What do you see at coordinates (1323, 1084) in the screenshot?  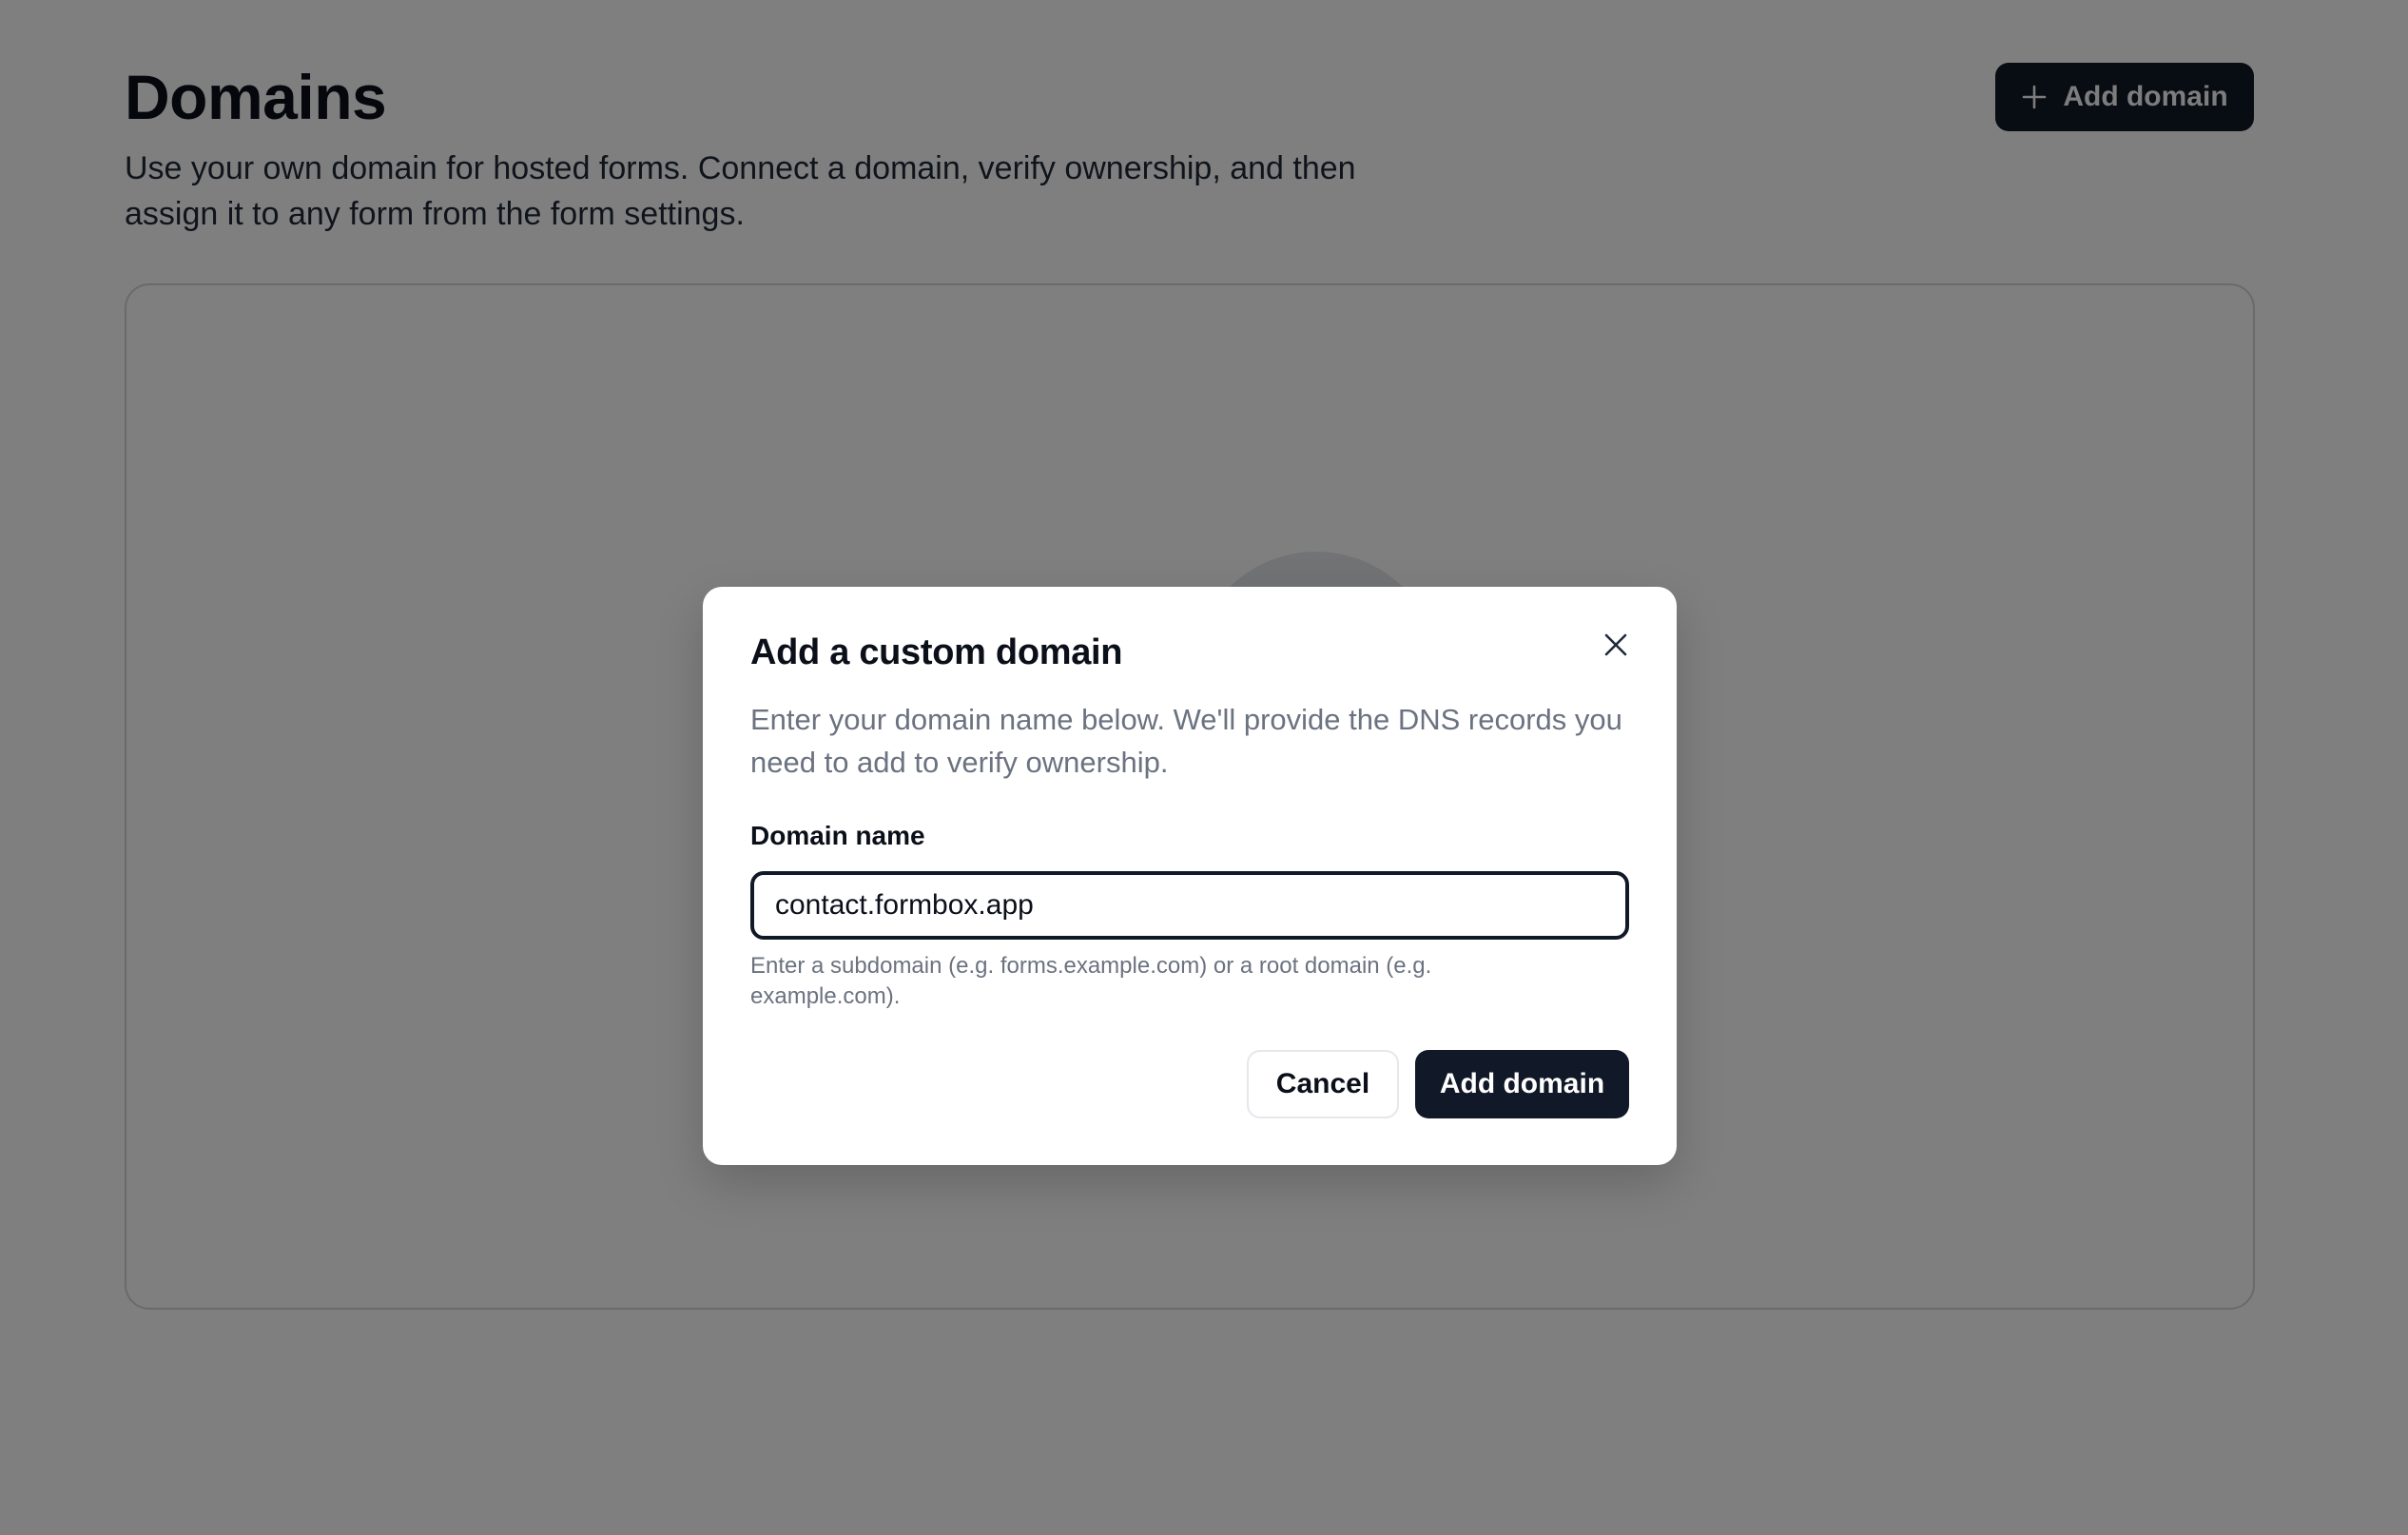 I see `cancel-button: Cancel` at bounding box center [1323, 1084].